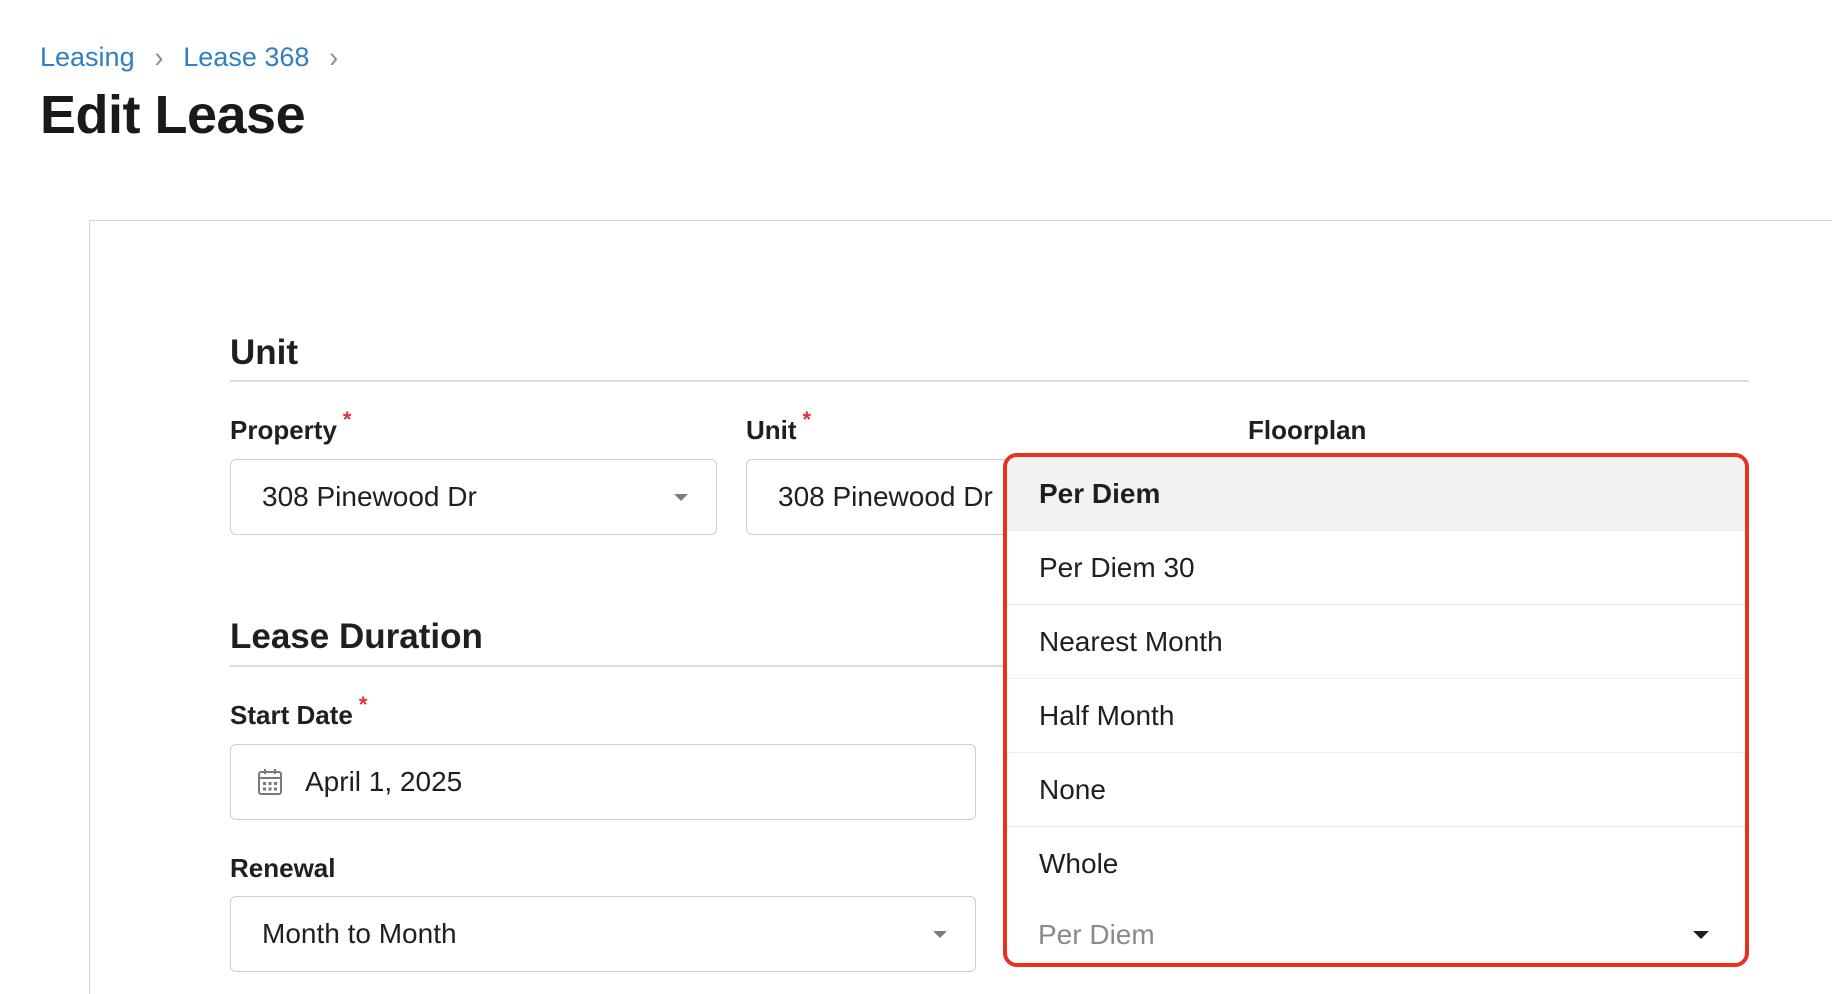 Image resolution: width=1832 pixels, height=994 pixels. I want to click on property-label: Property *, so click(290, 426).